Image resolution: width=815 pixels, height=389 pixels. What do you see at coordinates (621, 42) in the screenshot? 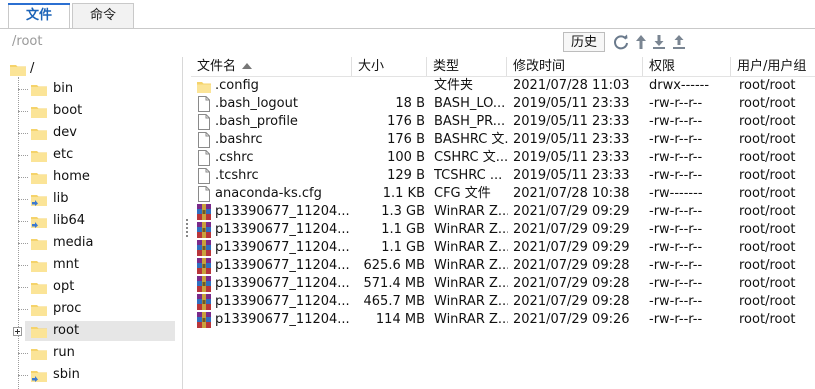
I see `refresh-icon` at bounding box center [621, 42].